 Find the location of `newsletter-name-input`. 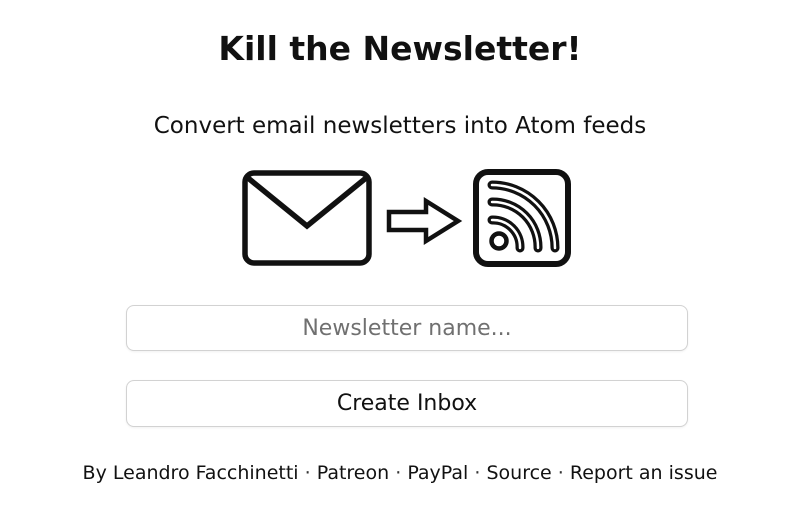

newsletter-name-input is located at coordinates (407, 328).